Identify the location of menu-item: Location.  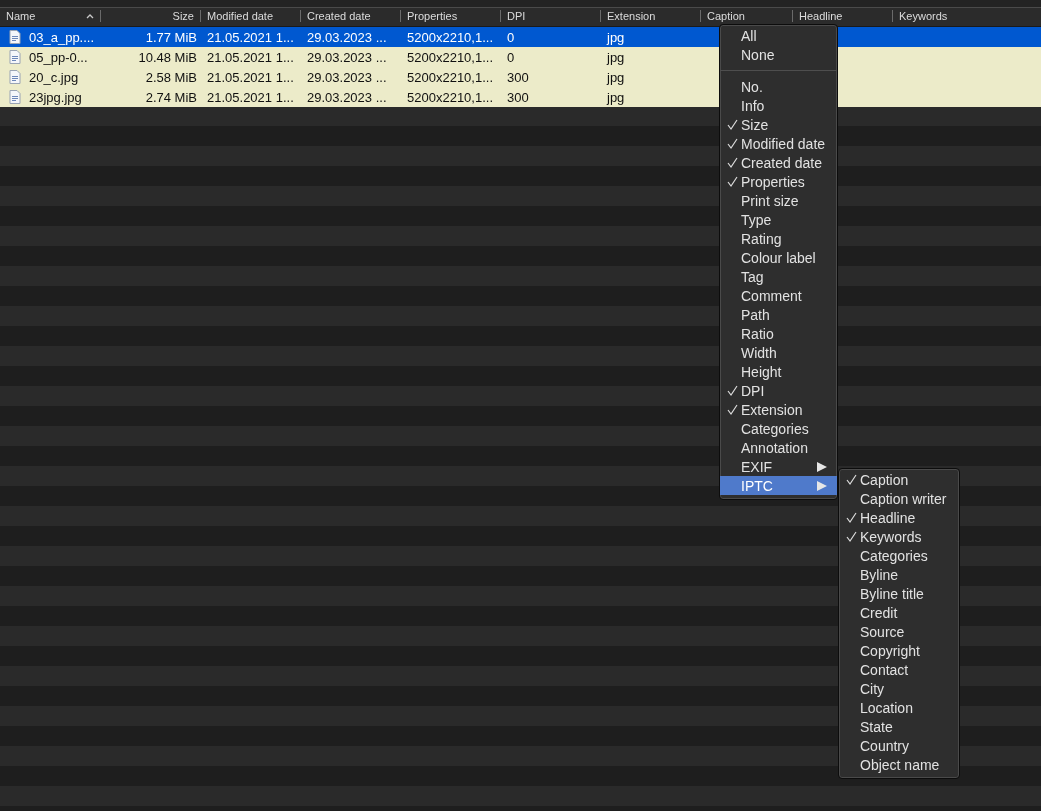
(899, 707).